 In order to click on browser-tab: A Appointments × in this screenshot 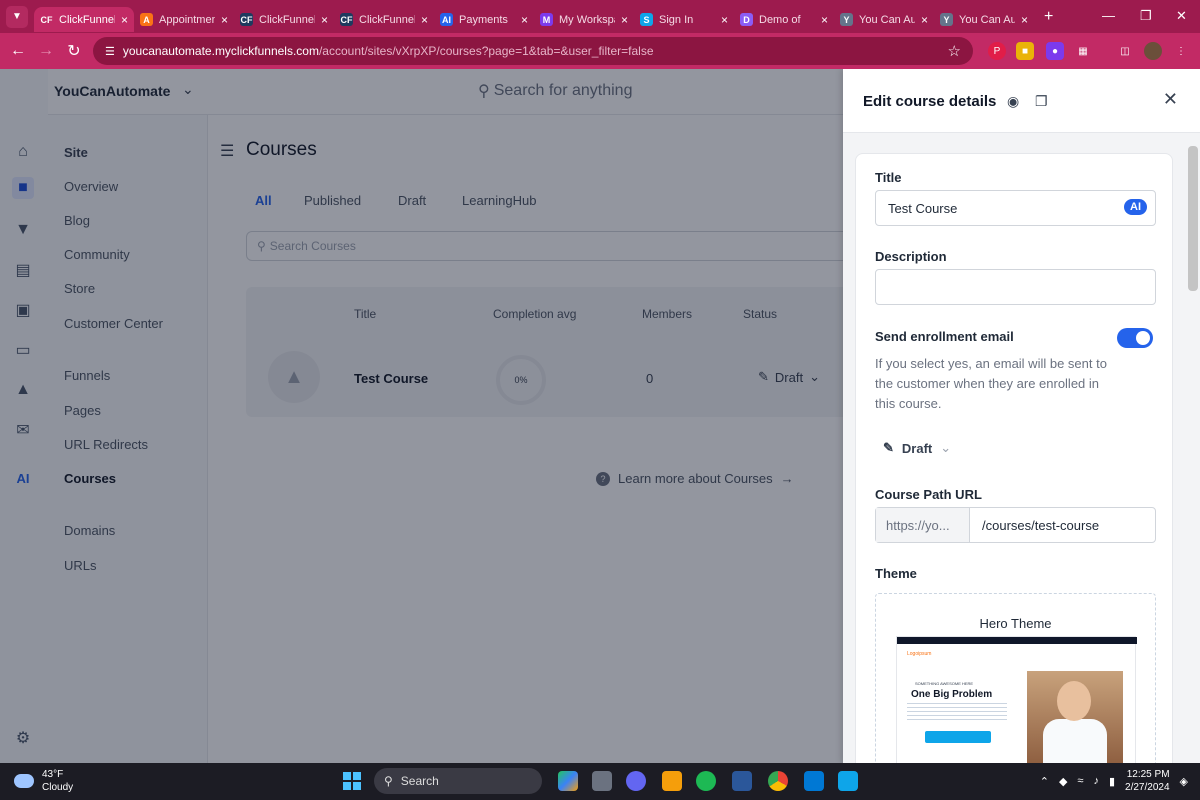, I will do `click(184, 19)`.